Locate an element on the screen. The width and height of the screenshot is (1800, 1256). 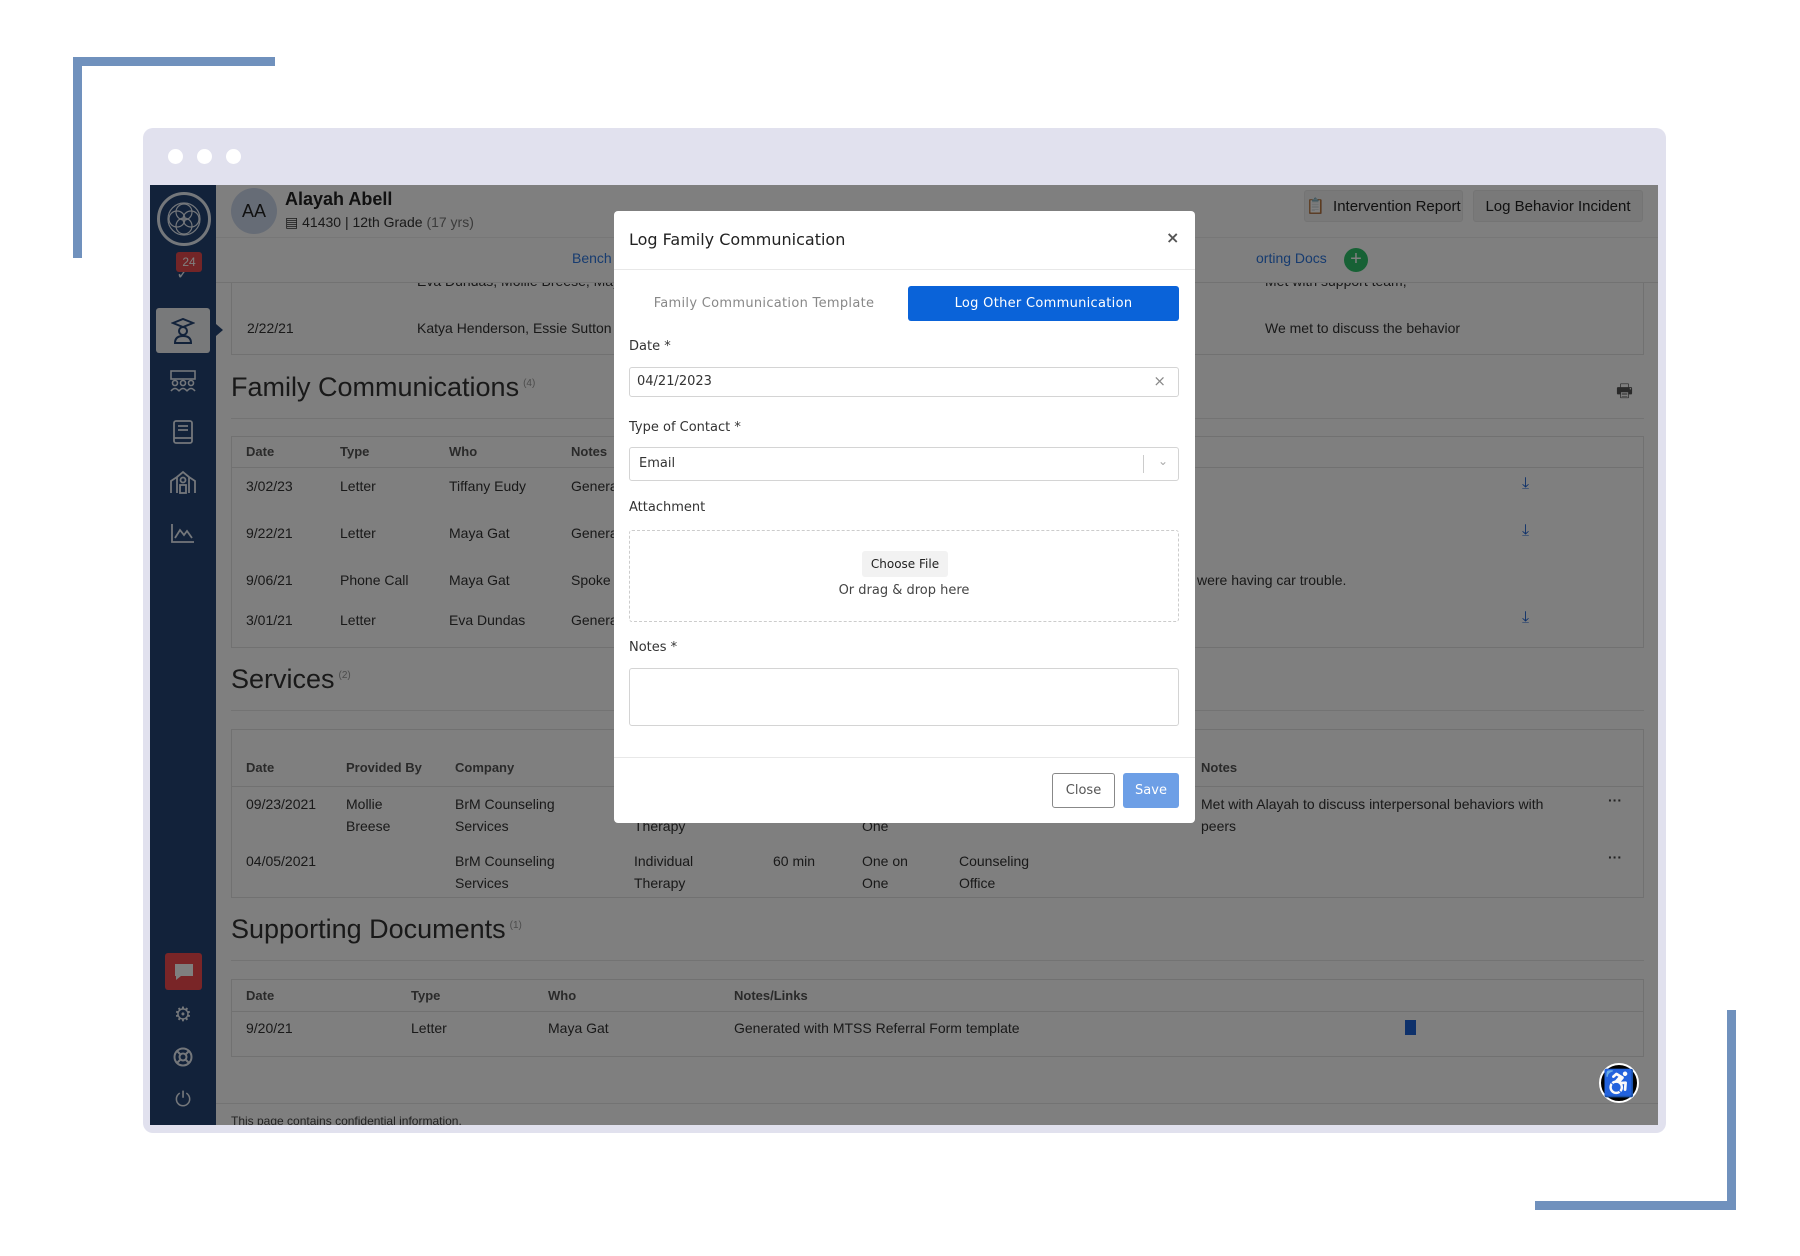
date-input: 04/21/2023 × is located at coordinates (904, 382).